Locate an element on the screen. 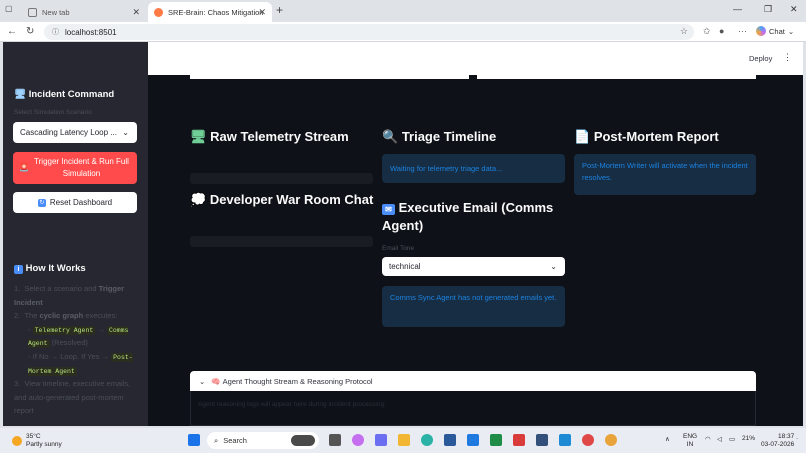 The image size is (806, 453). bookmark-star-icon: ☆ is located at coordinates (684, 31).